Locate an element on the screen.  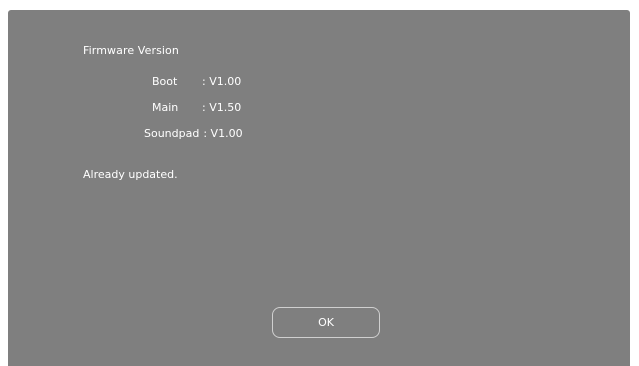
ok-button-label: OK is located at coordinates (326, 322).